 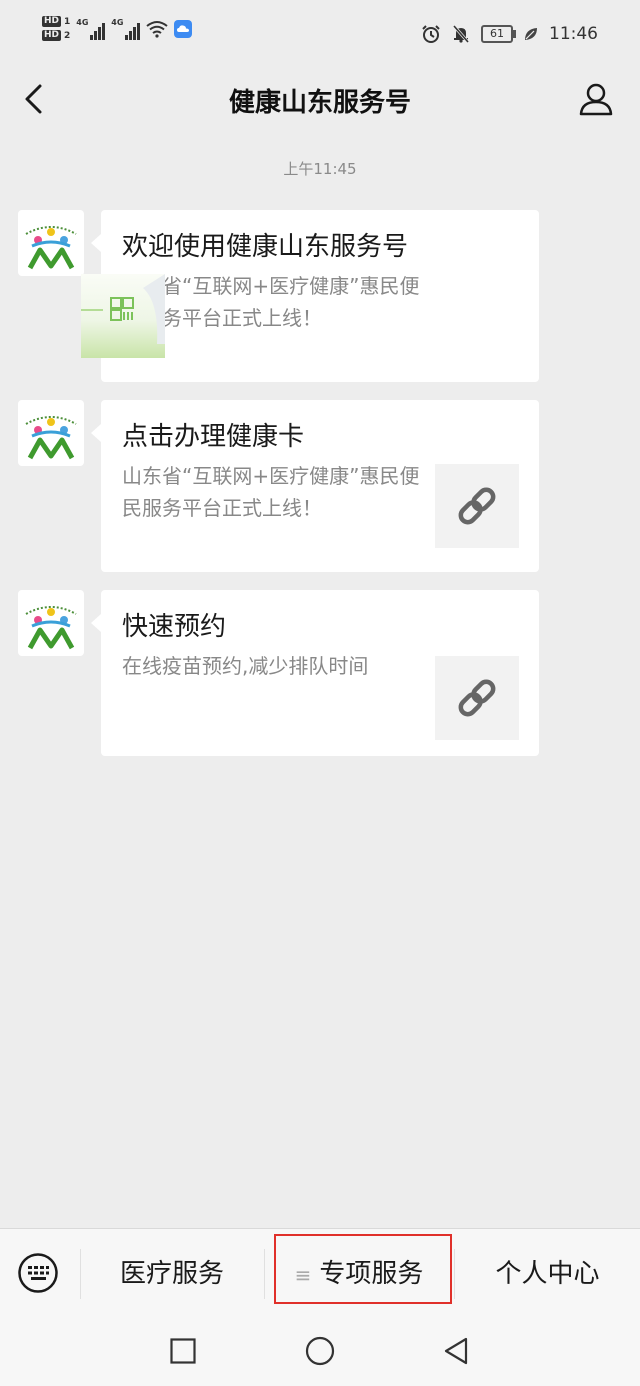 What do you see at coordinates (91, 28) in the screenshot?
I see `signal-1-icon: 4G` at bounding box center [91, 28].